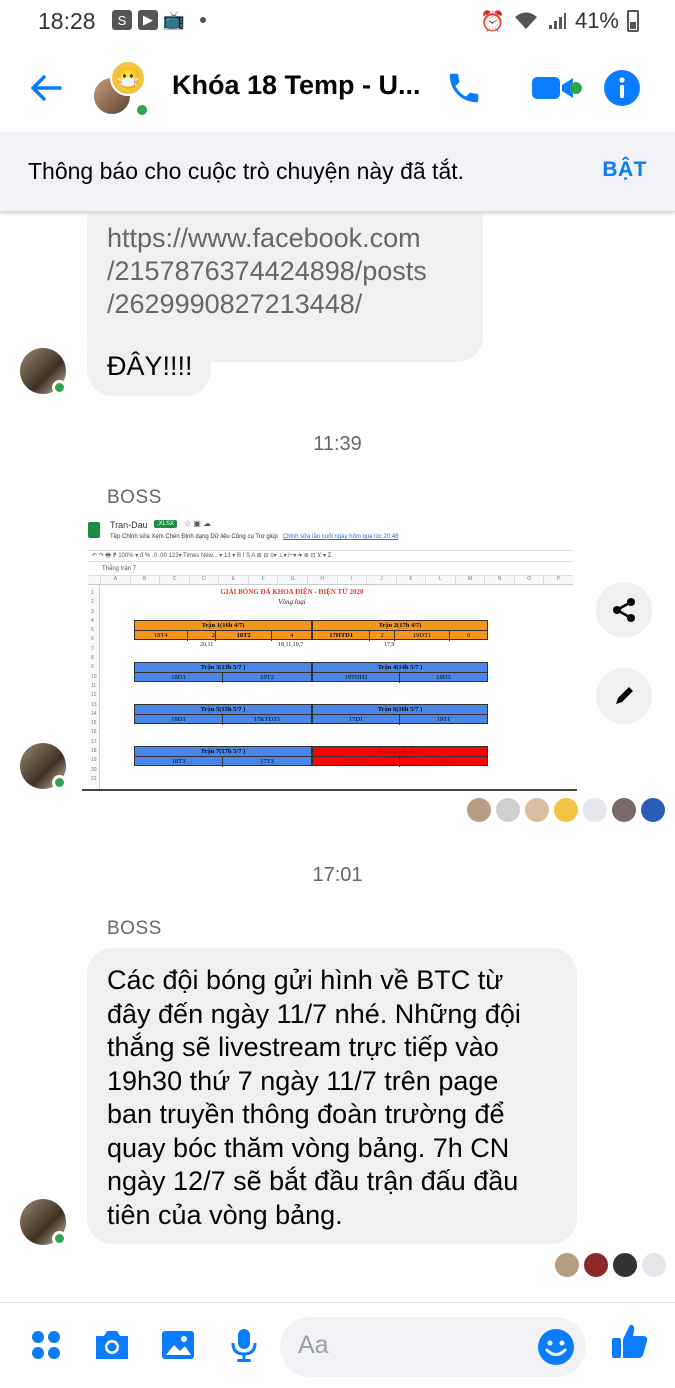 Image resolution: width=675 pixels, height=1388 pixels. I want to click on message-input-placeholder: Aa, so click(313, 1345).